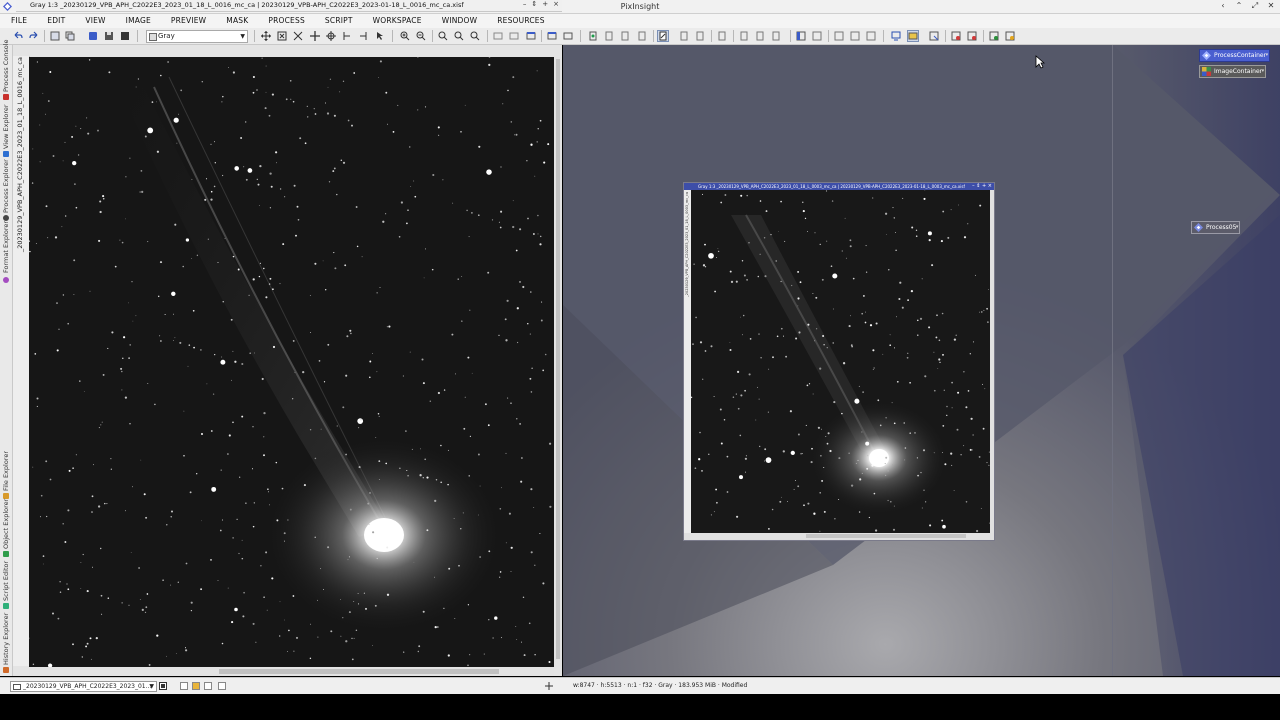 This screenshot has height=720, width=1280. What do you see at coordinates (163, 686) in the screenshot?
I see `view-properties-icon` at bounding box center [163, 686].